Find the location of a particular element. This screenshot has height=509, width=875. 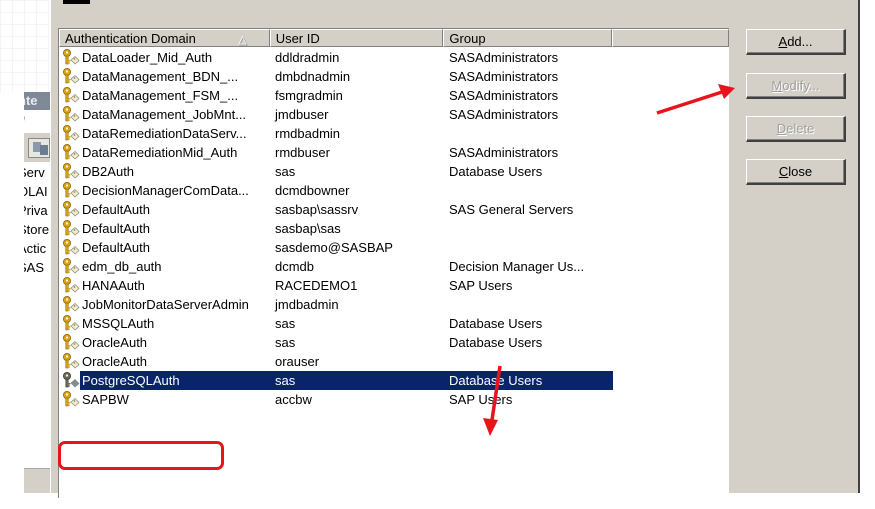

column-header-authentication-domain: Authentication Domain △ is located at coordinates (164, 38).